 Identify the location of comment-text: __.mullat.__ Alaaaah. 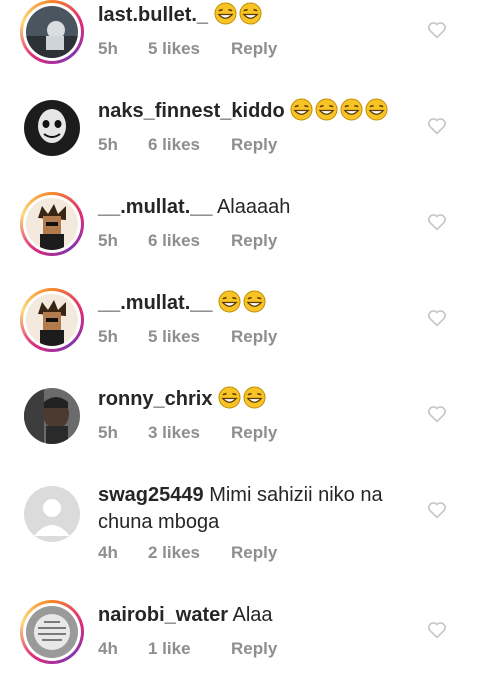
(248, 207).